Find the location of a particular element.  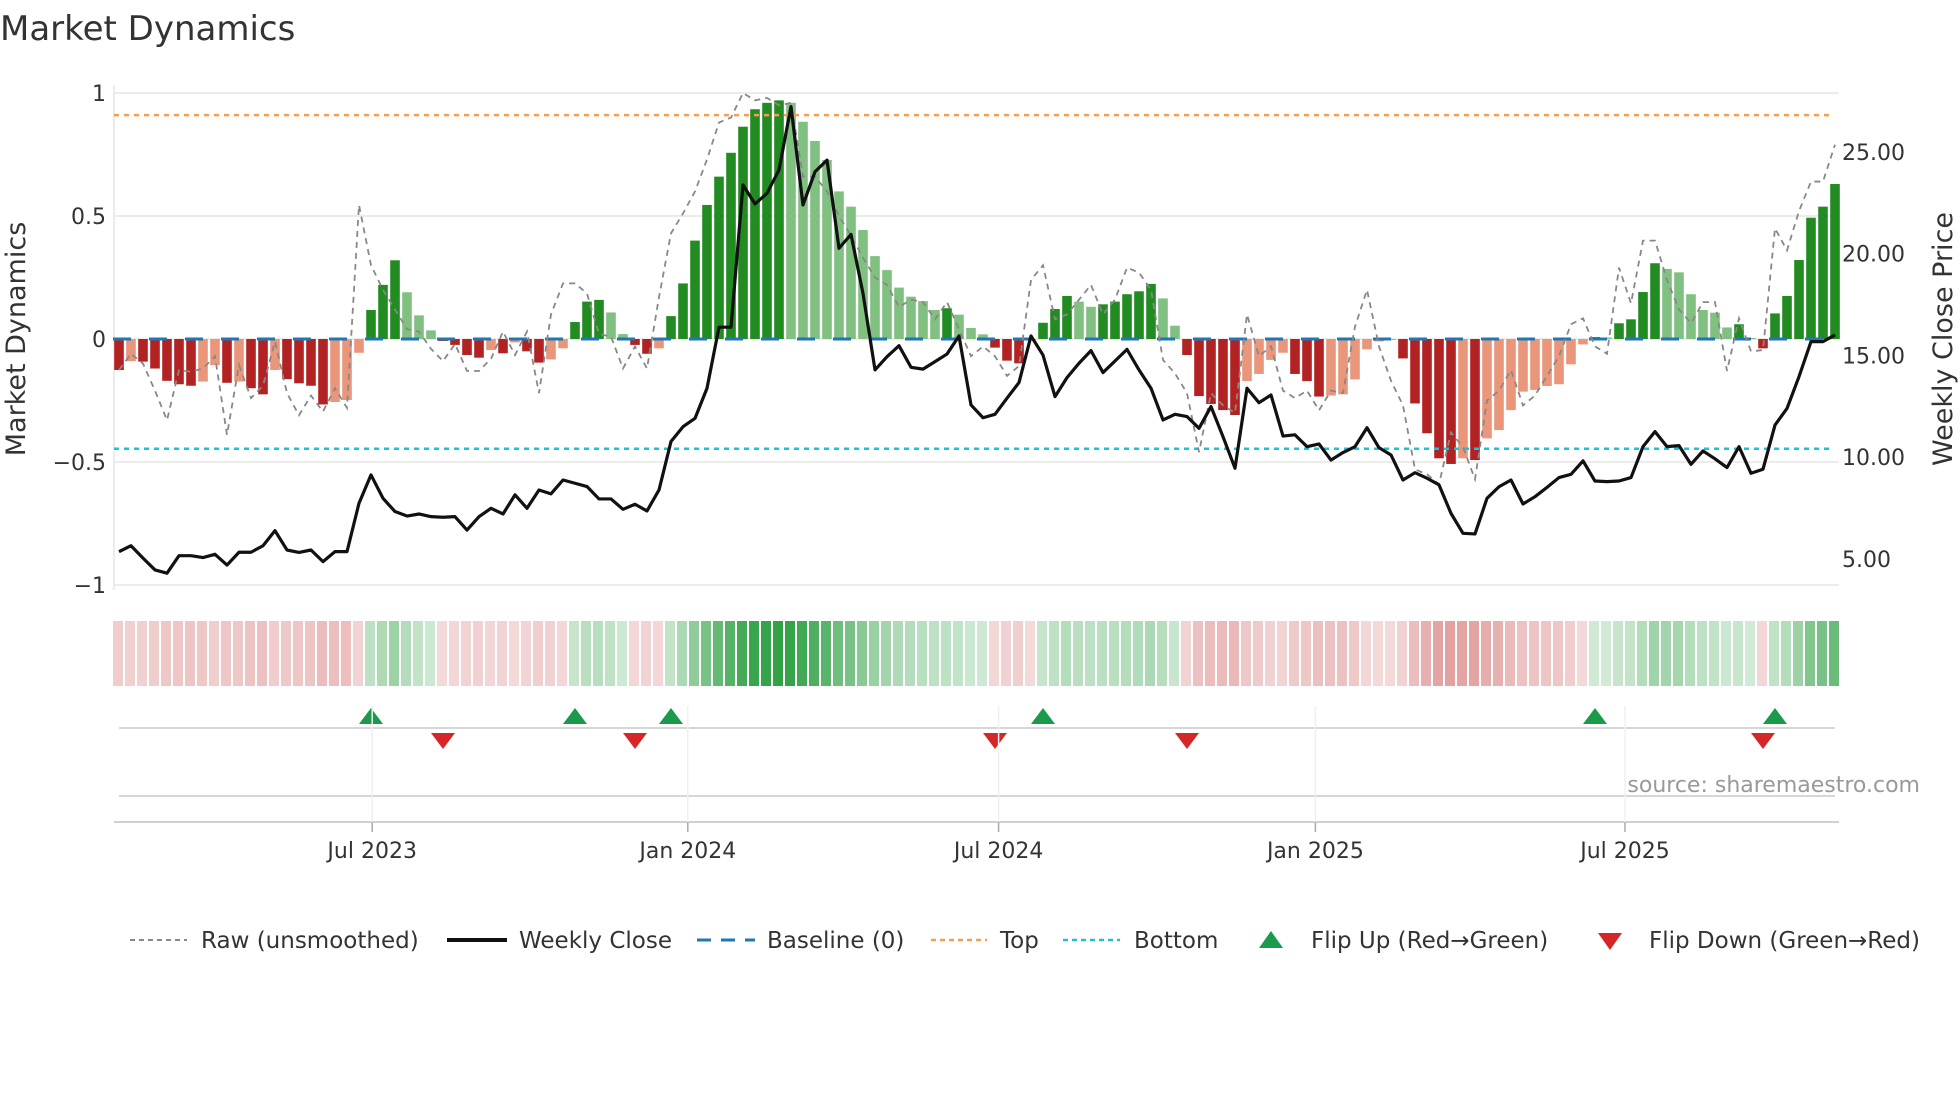

legend-item-bottom: Bottom is located at coordinates (1140, 941).